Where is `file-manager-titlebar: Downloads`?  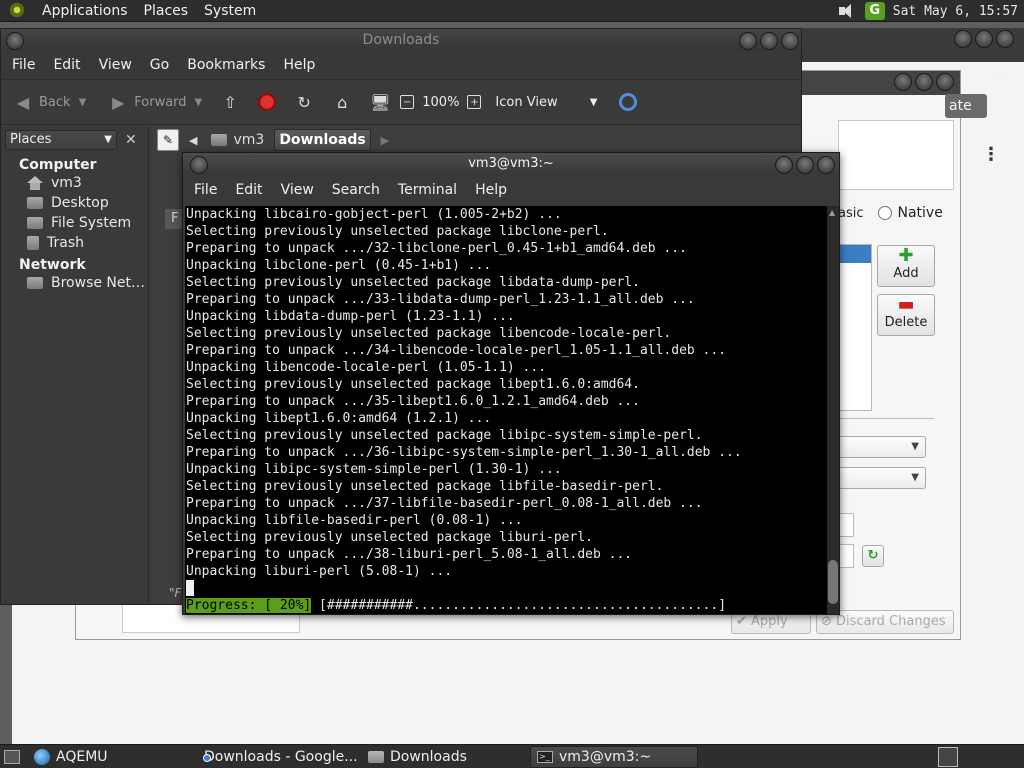
file-manager-titlebar: Downloads is located at coordinates (401, 40).